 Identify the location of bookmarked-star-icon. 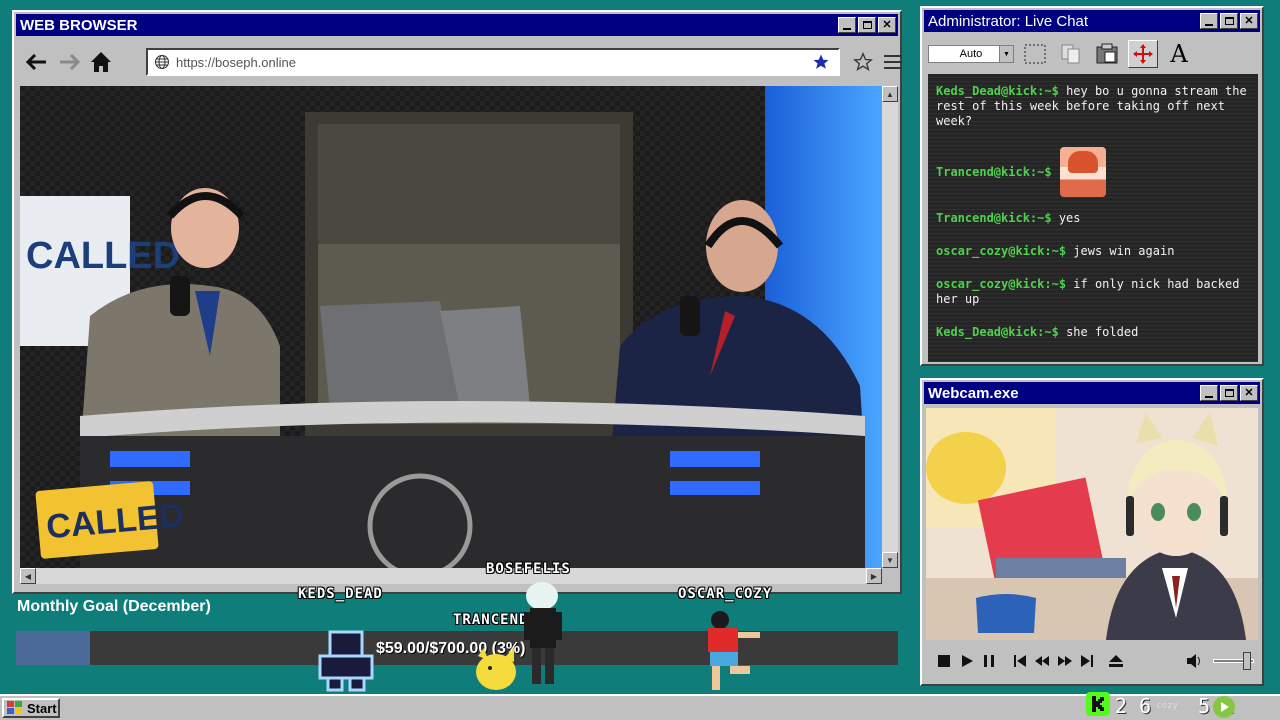
(821, 62).